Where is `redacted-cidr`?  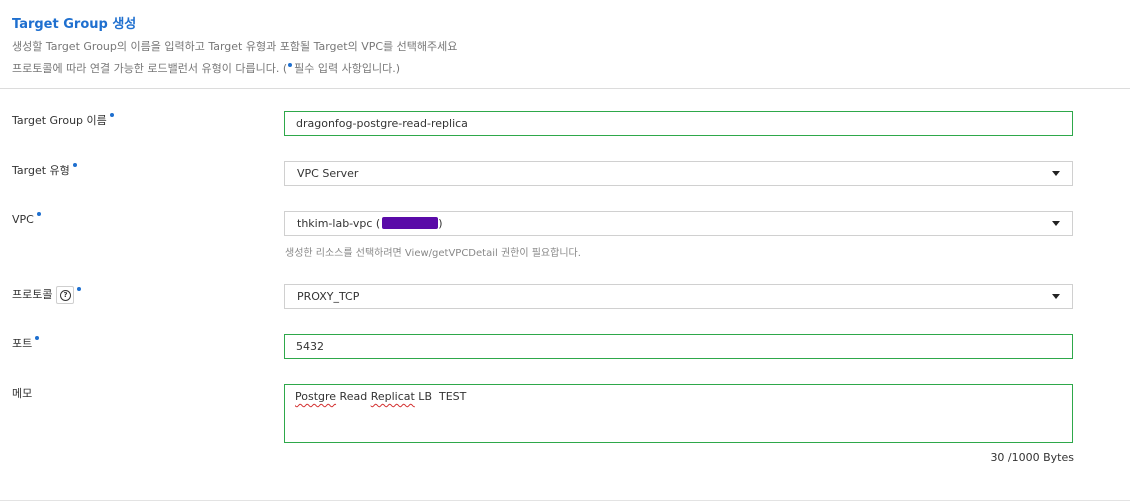
redacted-cidr is located at coordinates (410, 223).